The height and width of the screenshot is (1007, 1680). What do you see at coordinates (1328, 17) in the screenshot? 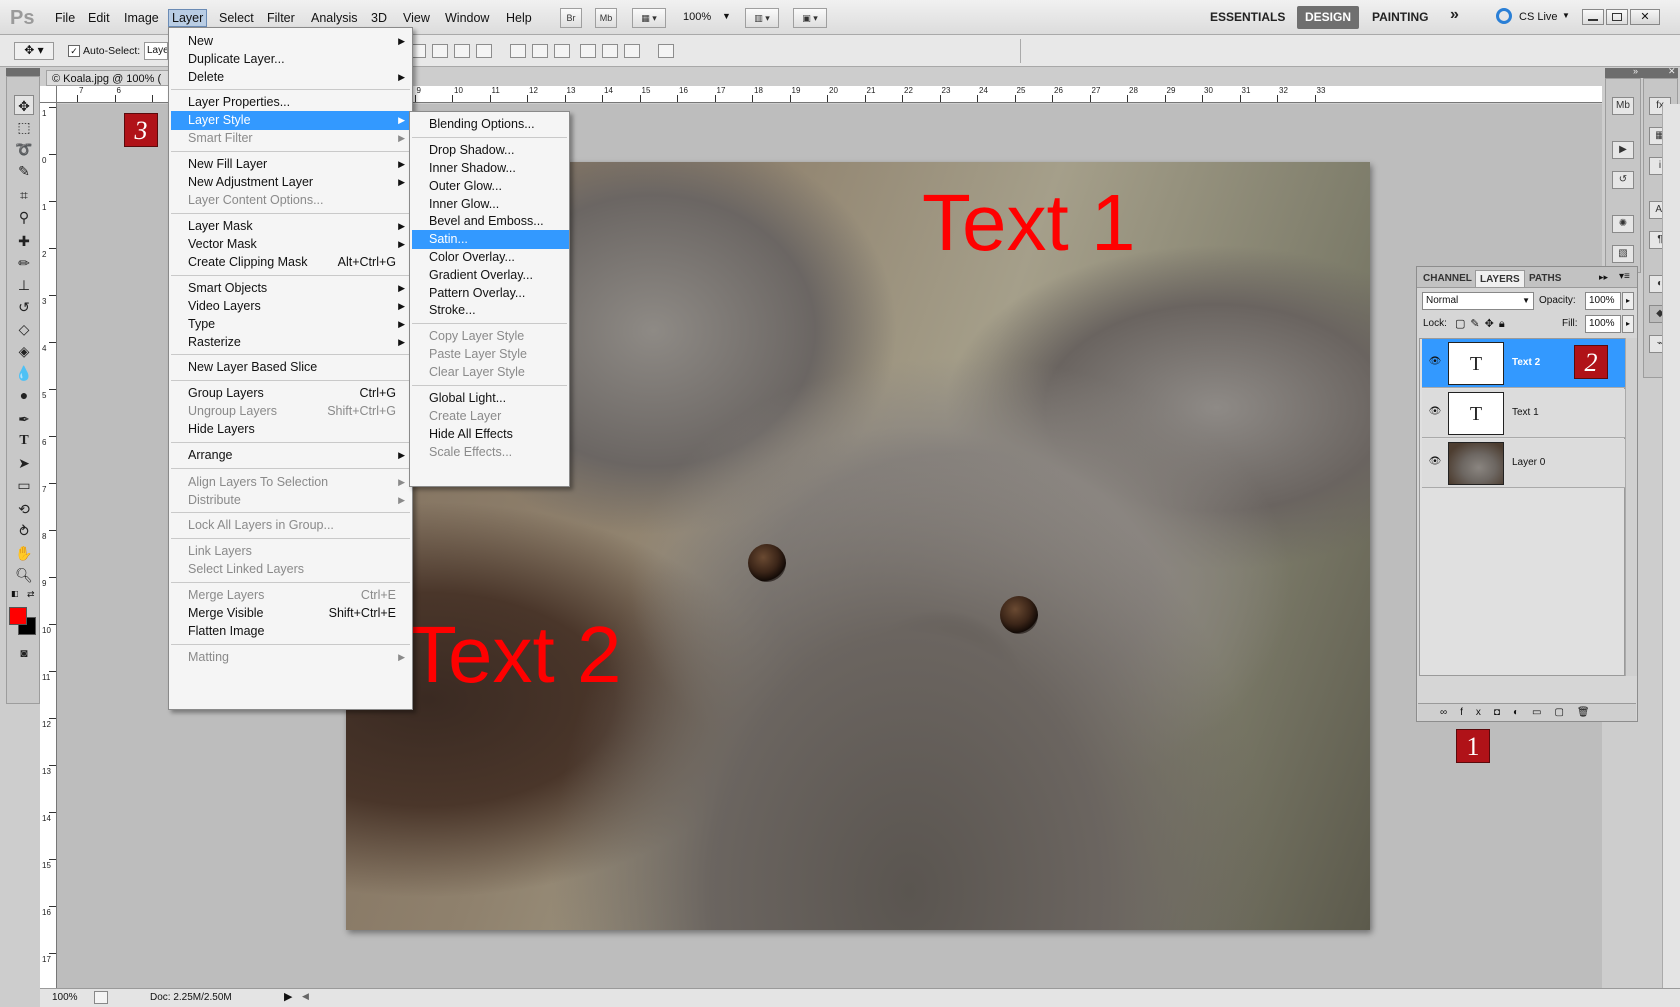
I see `workspace-design: DESIGN` at bounding box center [1328, 17].